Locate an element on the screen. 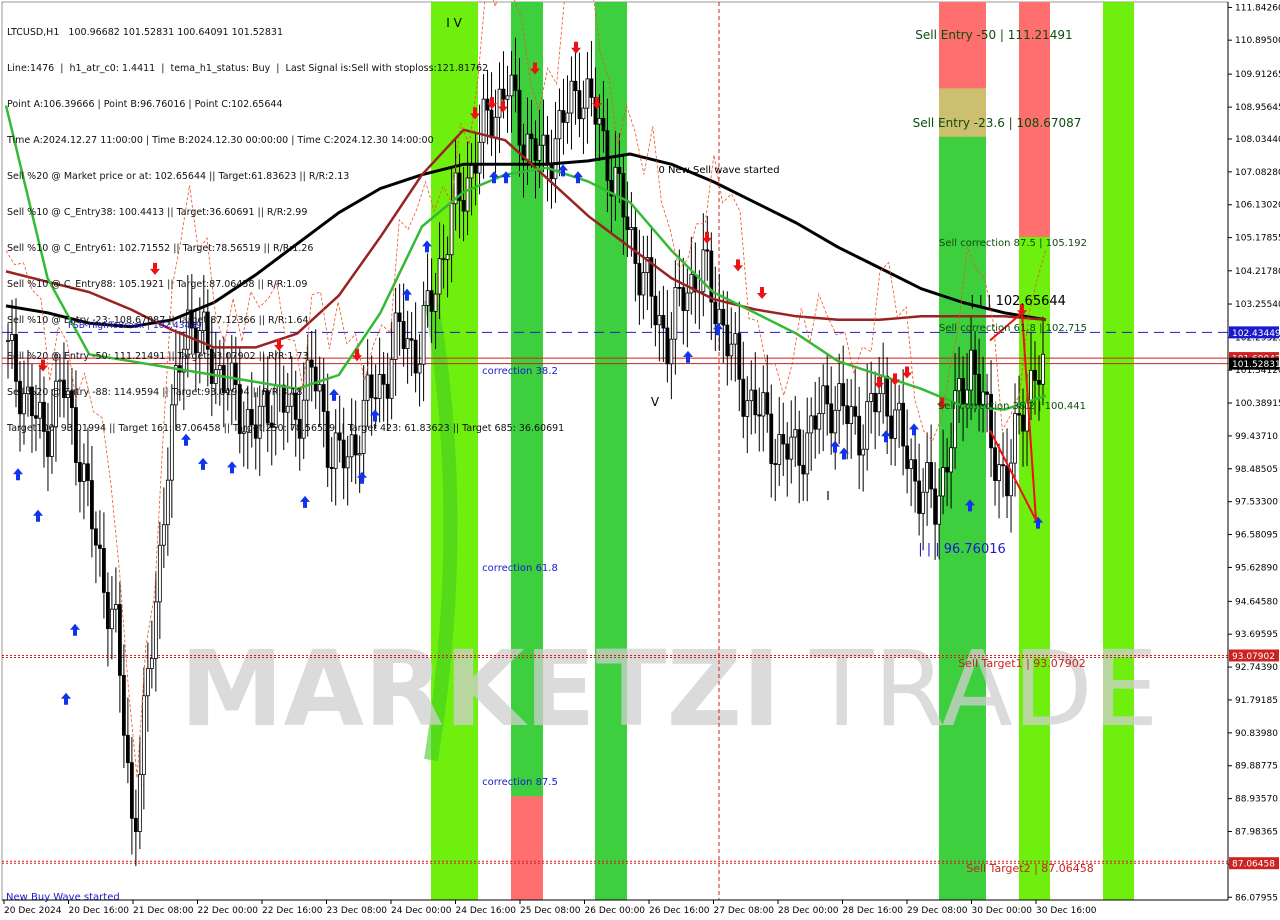 This screenshot has width=1280, height=920. x-tick-label: 24 Dec 00:00 is located at coordinates (421, 911).